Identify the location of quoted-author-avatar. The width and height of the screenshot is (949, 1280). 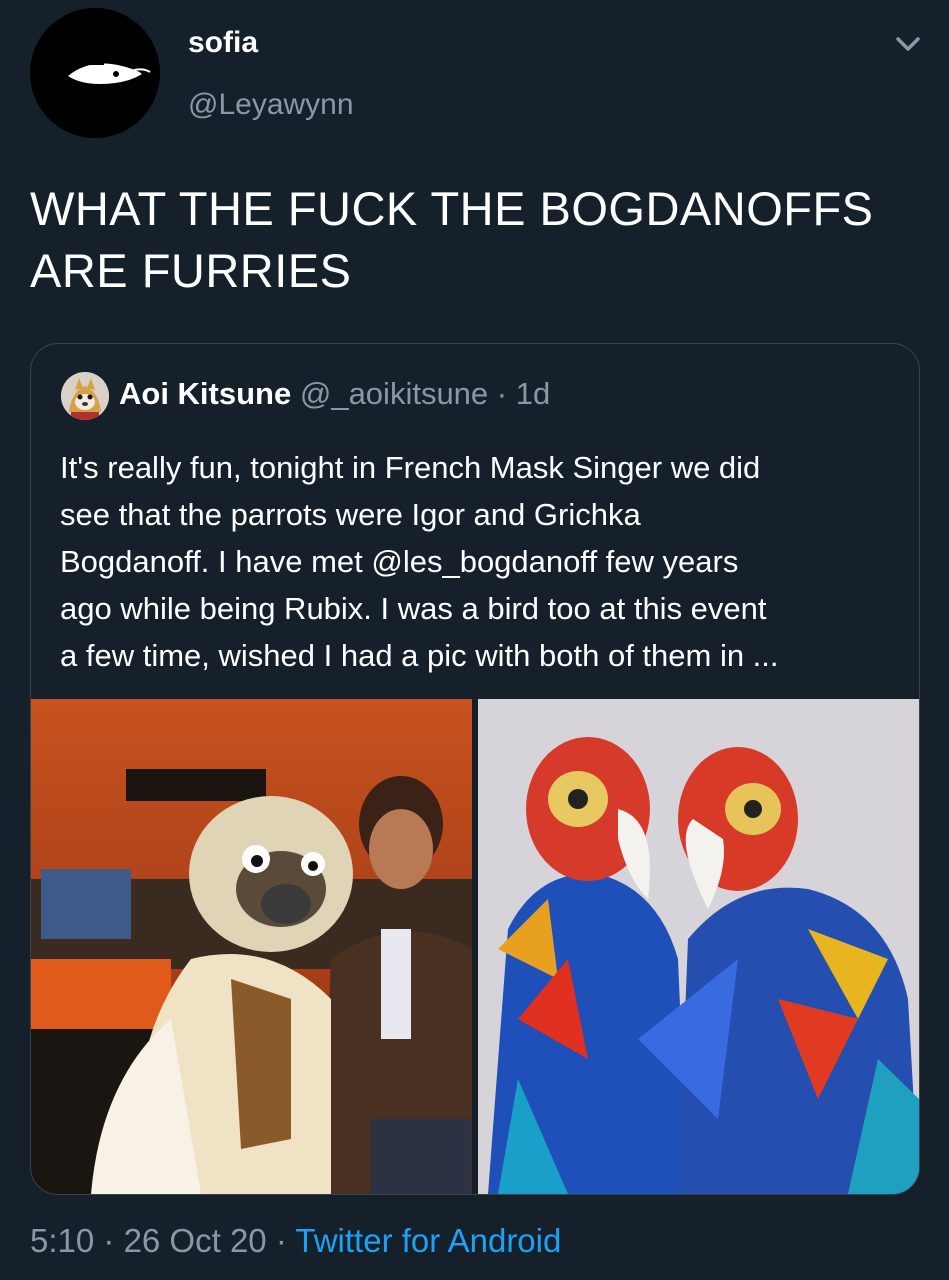
(85, 396).